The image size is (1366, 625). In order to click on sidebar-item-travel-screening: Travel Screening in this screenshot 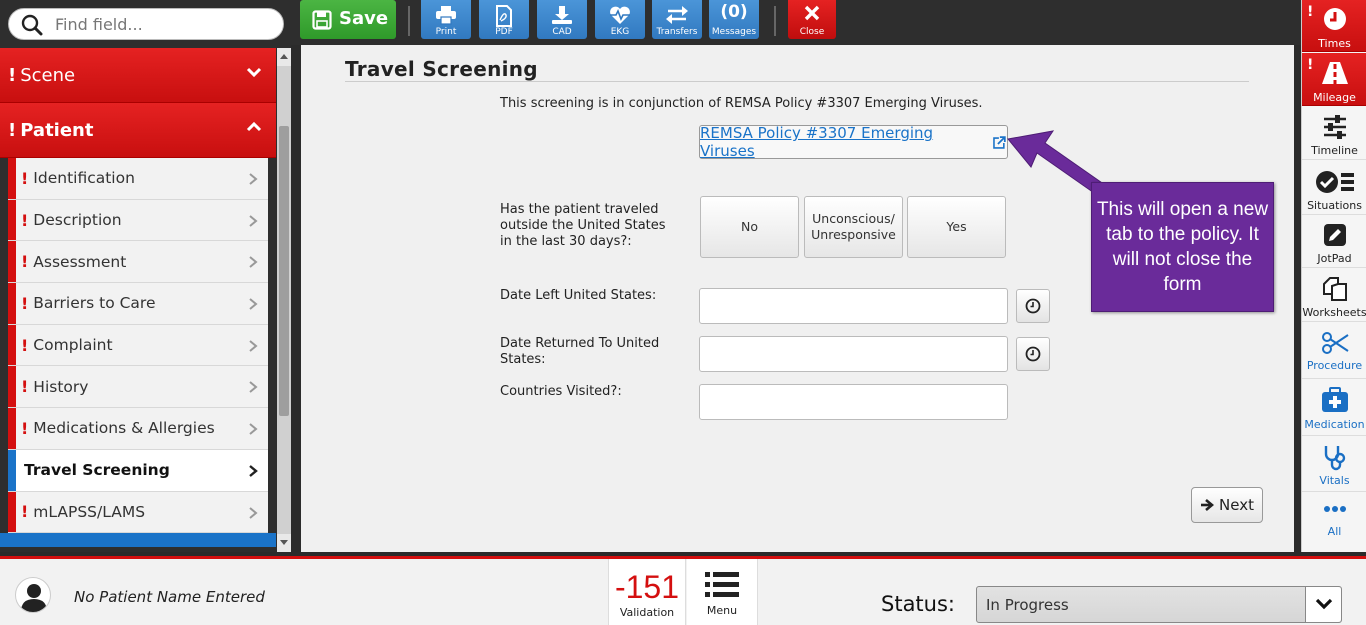, I will do `click(138, 470)`.